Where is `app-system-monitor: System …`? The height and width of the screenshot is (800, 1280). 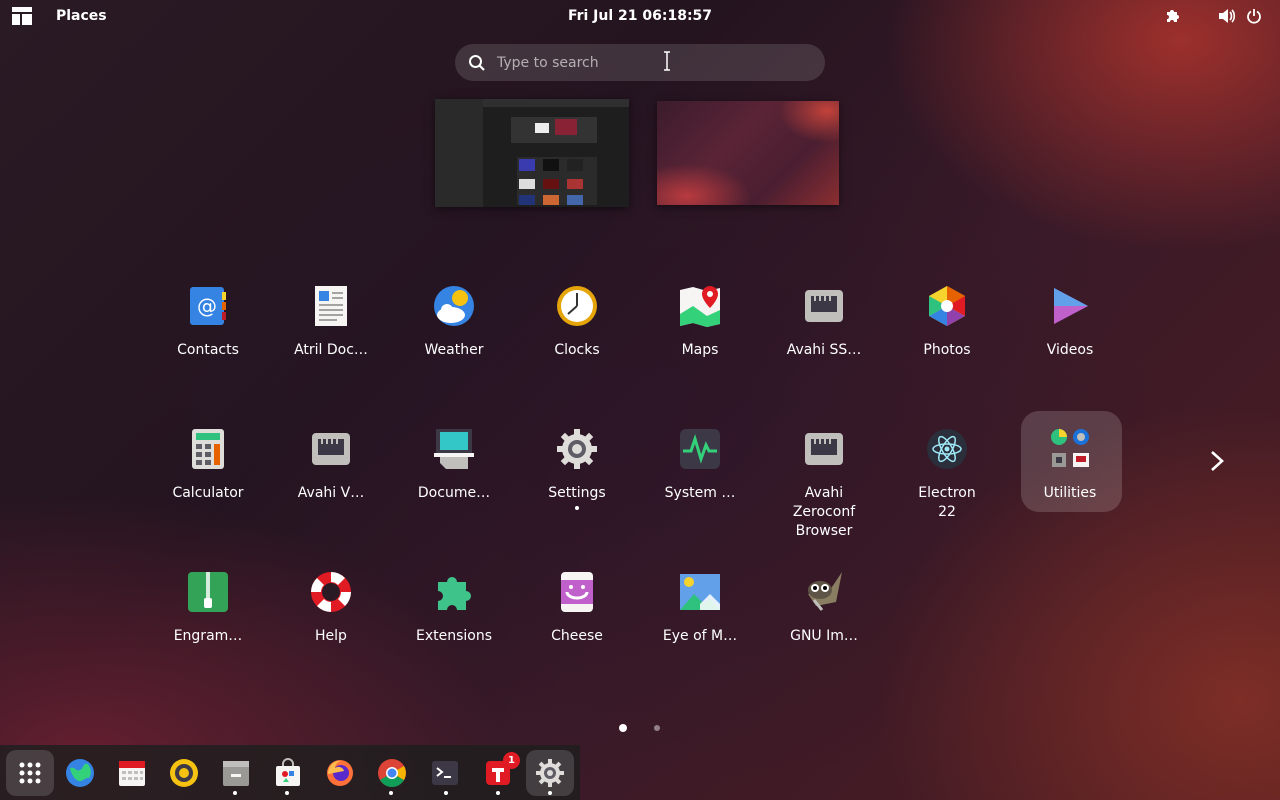 app-system-monitor: System … is located at coordinates (700, 465).